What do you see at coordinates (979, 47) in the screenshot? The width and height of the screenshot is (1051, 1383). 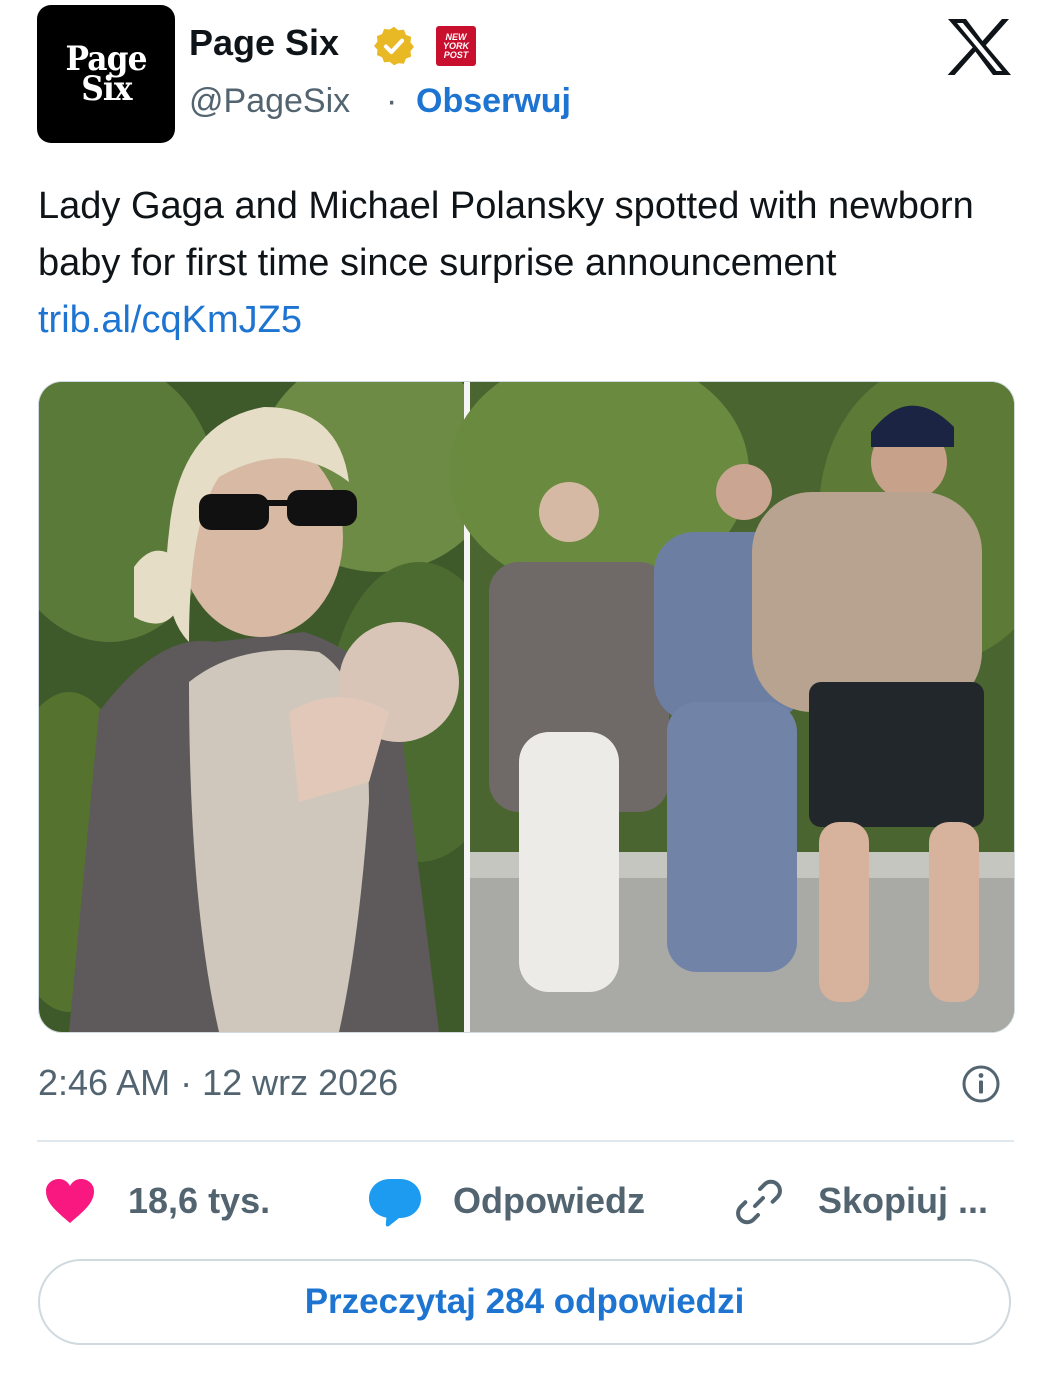 I see `x-logo-icon` at bounding box center [979, 47].